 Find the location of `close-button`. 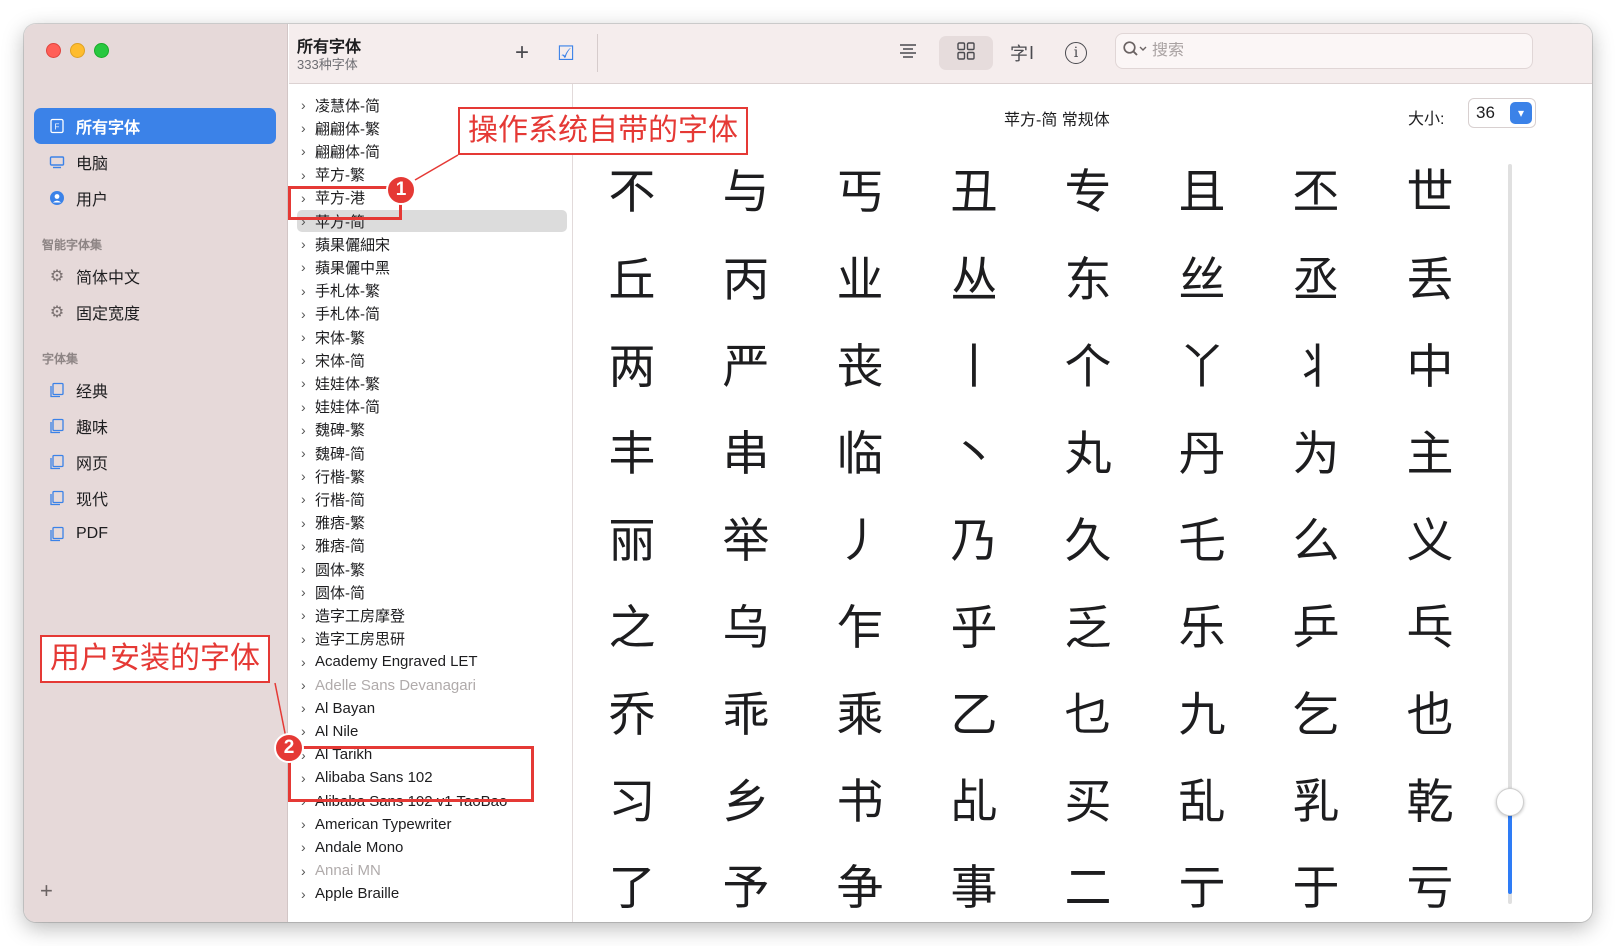

close-button is located at coordinates (53, 50).